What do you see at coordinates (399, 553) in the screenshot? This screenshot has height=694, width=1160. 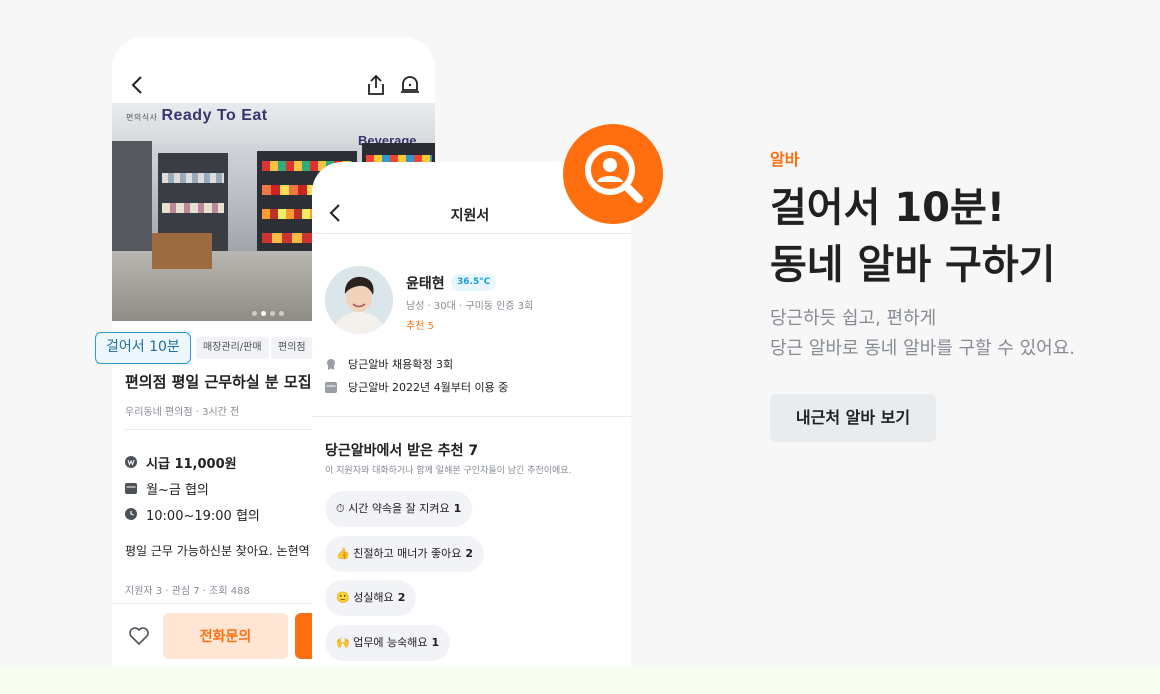 I see `recommendation-label: 👍 친절하고 매너가 좋아요` at bounding box center [399, 553].